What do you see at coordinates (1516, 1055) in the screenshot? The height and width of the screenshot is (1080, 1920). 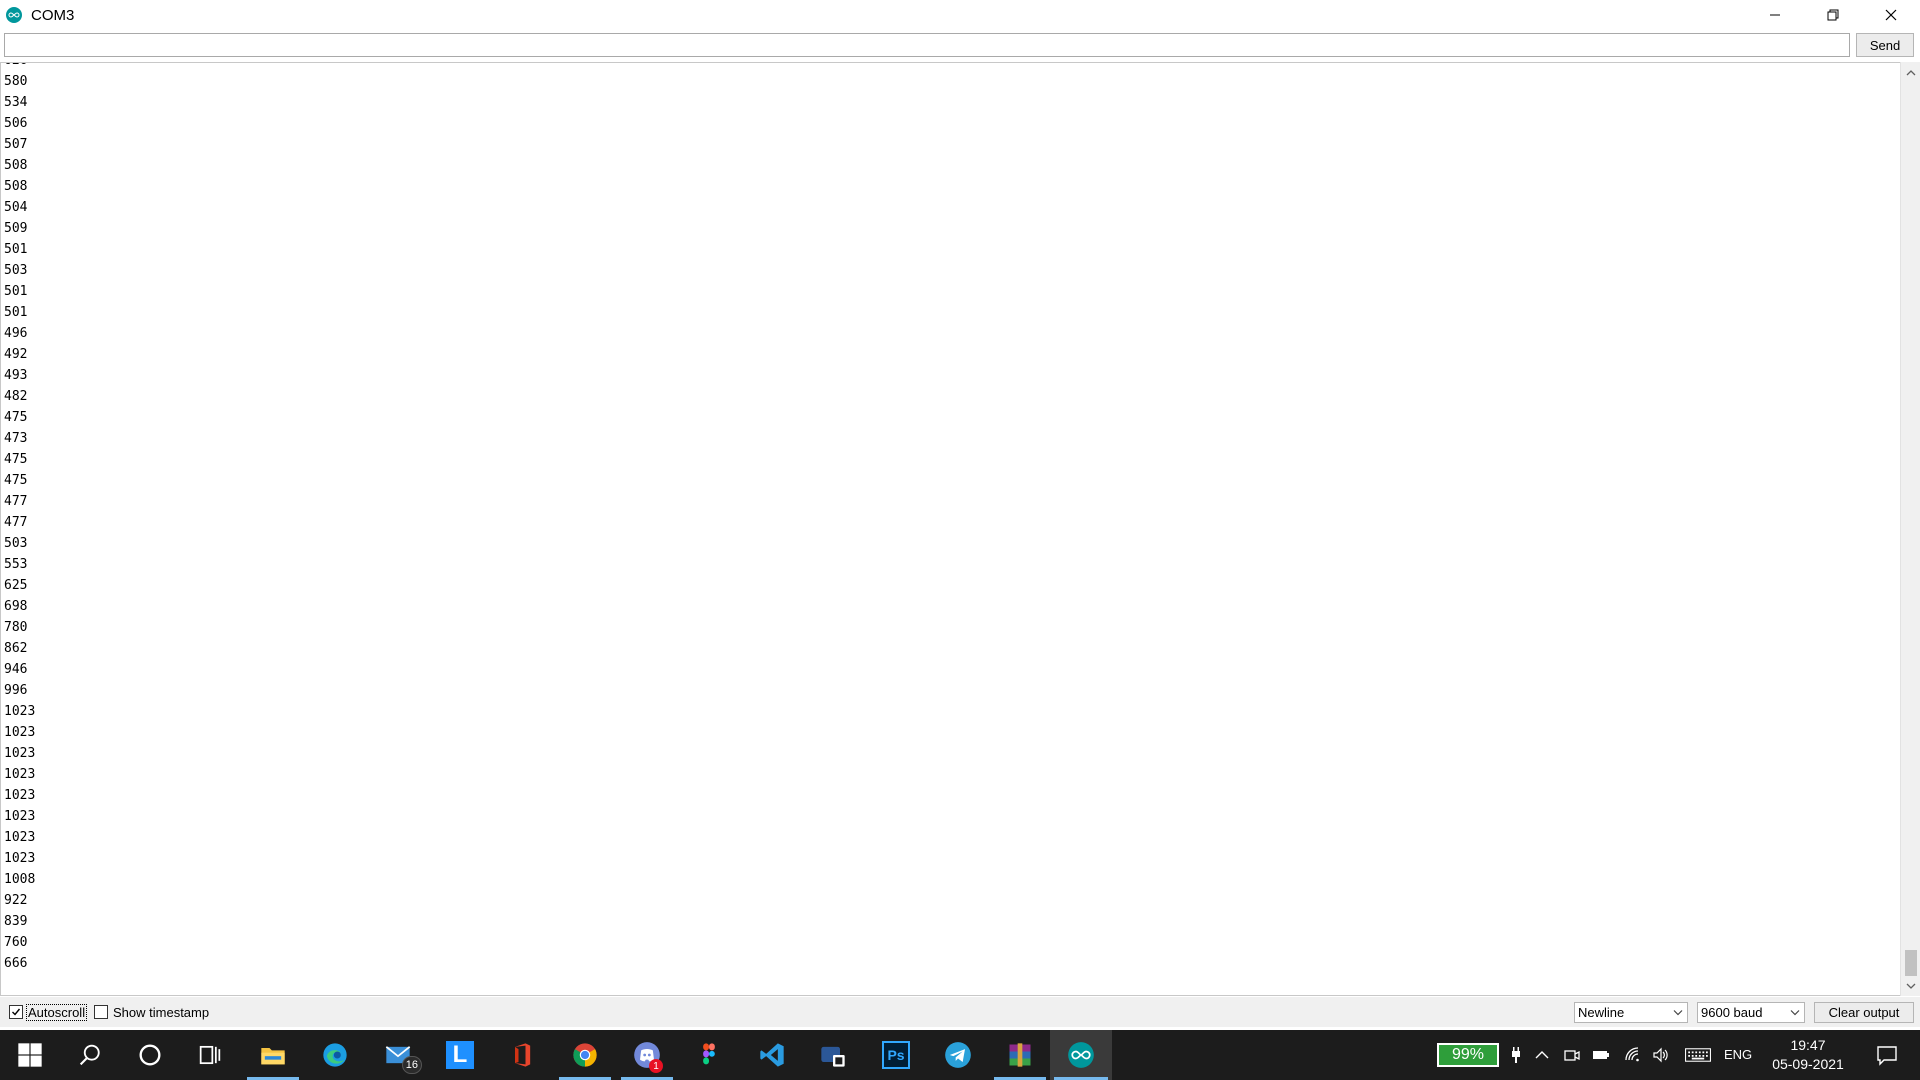 I see `plug-icon` at bounding box center [1516, 1055].